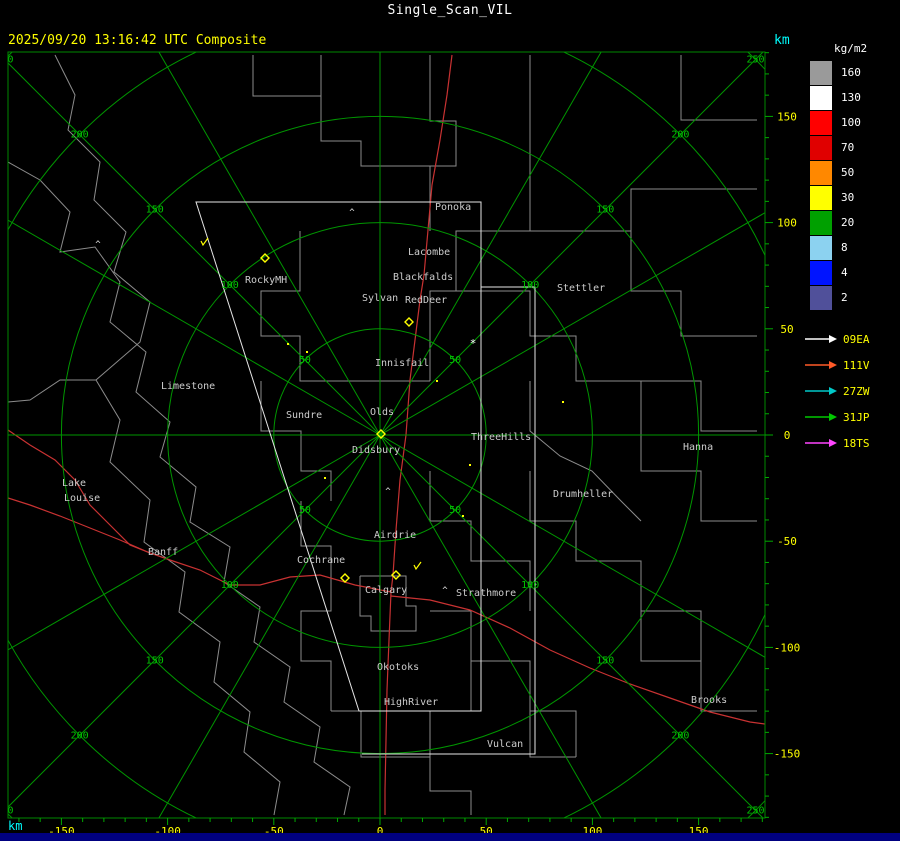 The image size is (900, 841). I want to click on city-label: RedDeer, so click(426, 300).